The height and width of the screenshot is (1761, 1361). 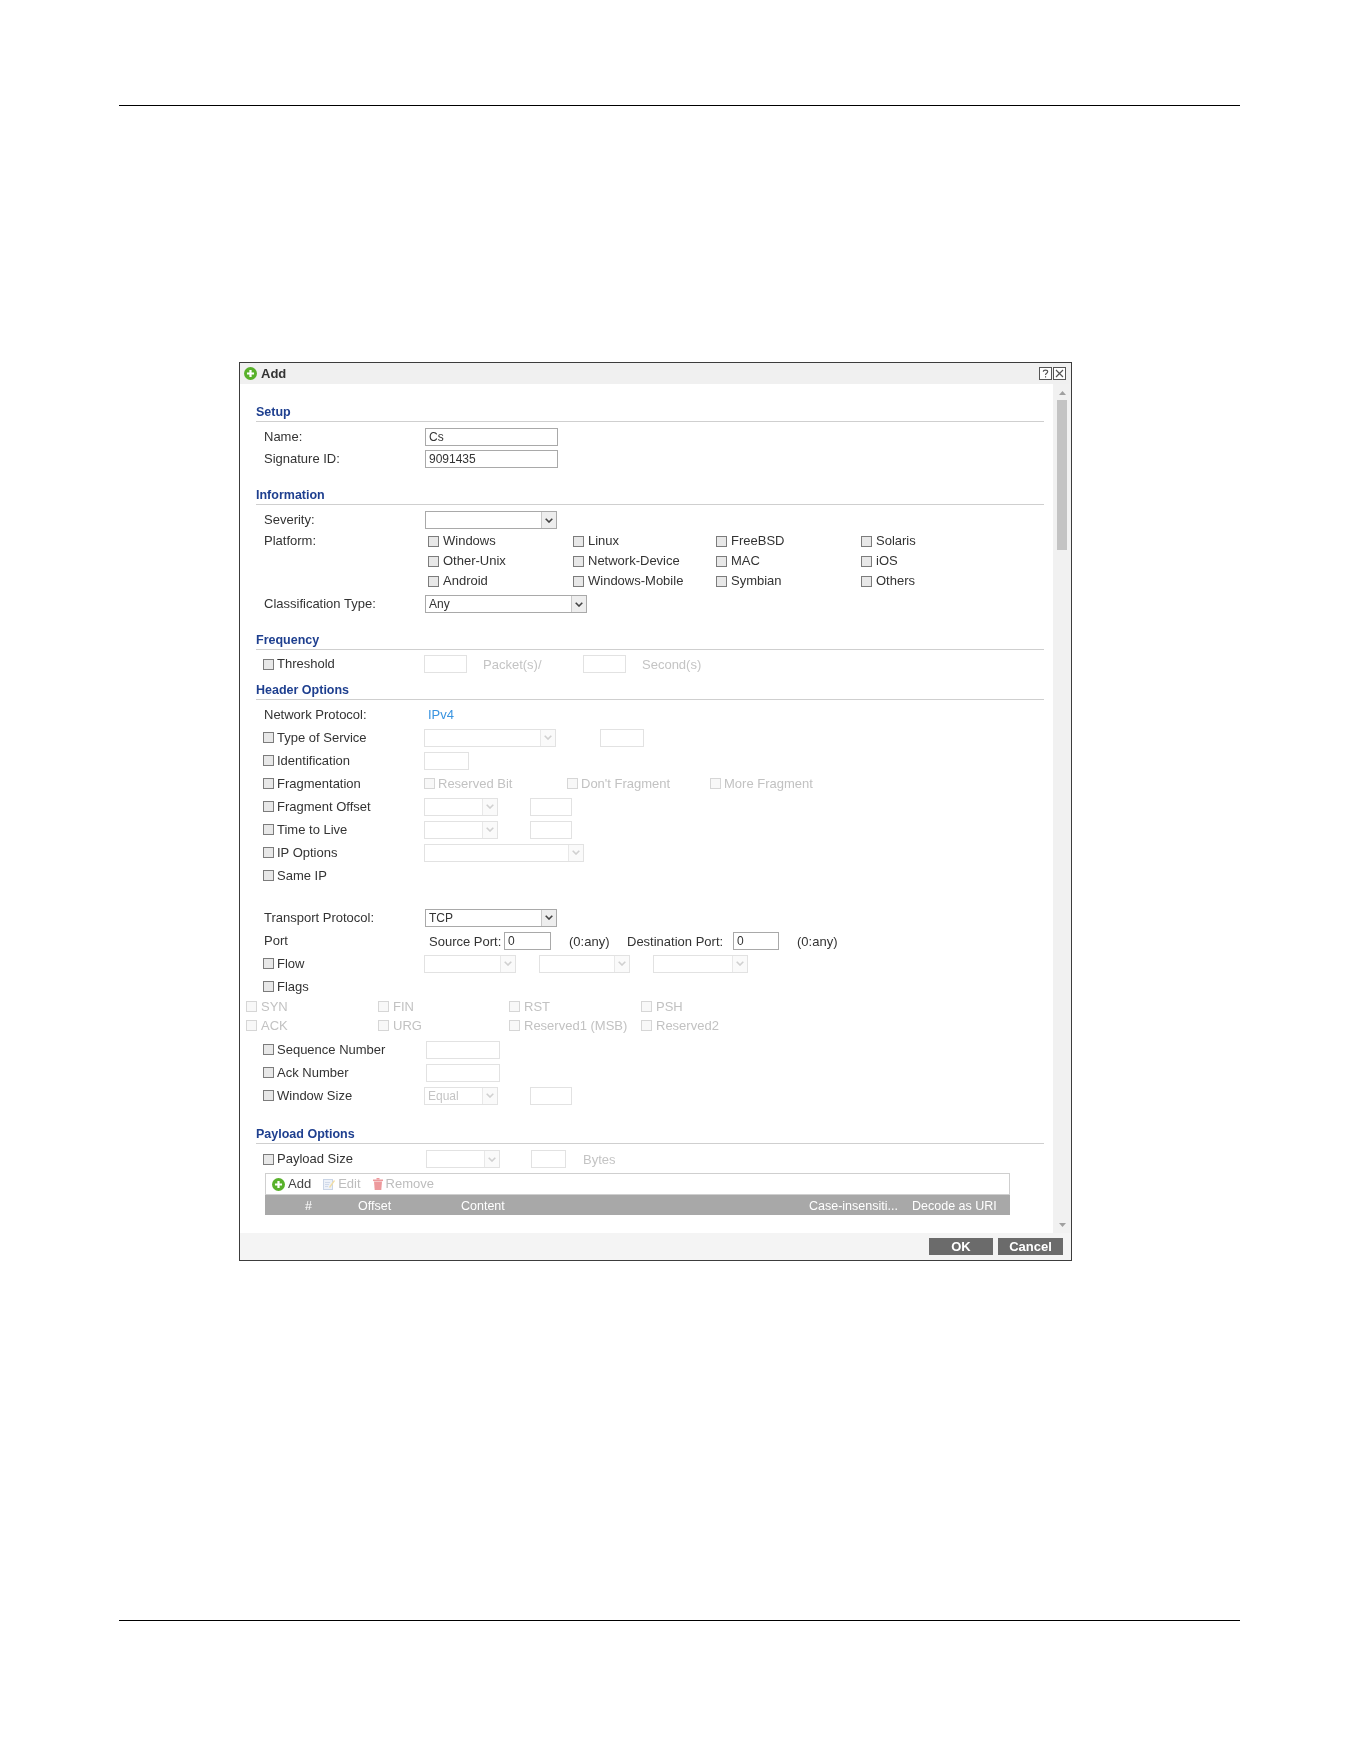 I want to click on option-label: Network-Device, so click(x=634, y=561).